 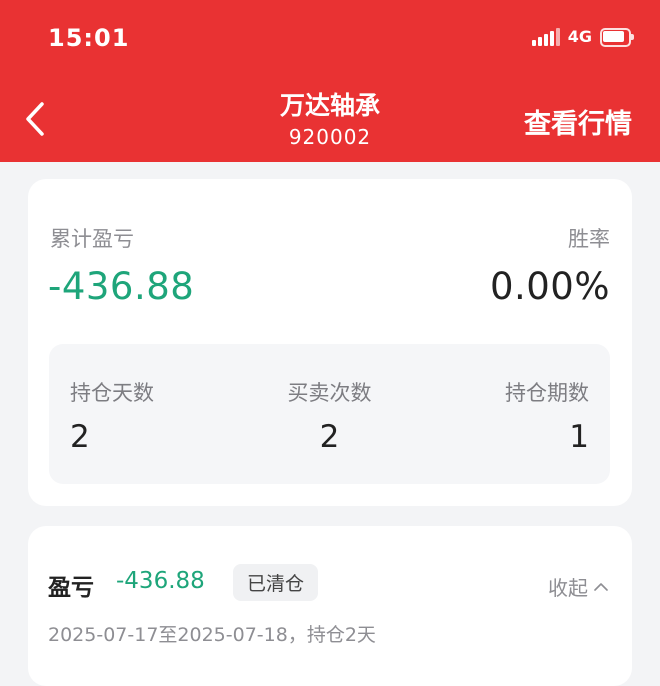 I want to click on stat-holding-periods: 持仓期数 1, so click(x=547, y=416).